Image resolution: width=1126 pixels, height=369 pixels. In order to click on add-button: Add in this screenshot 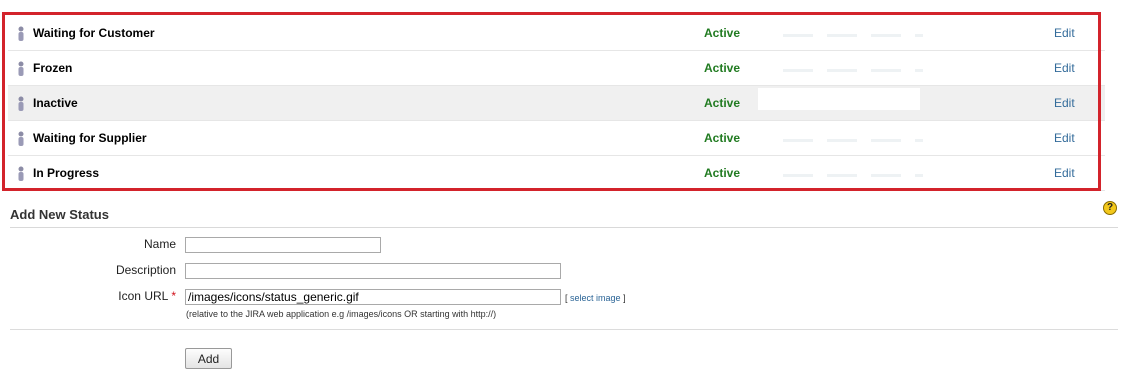, I will do `click(208, 358)`.